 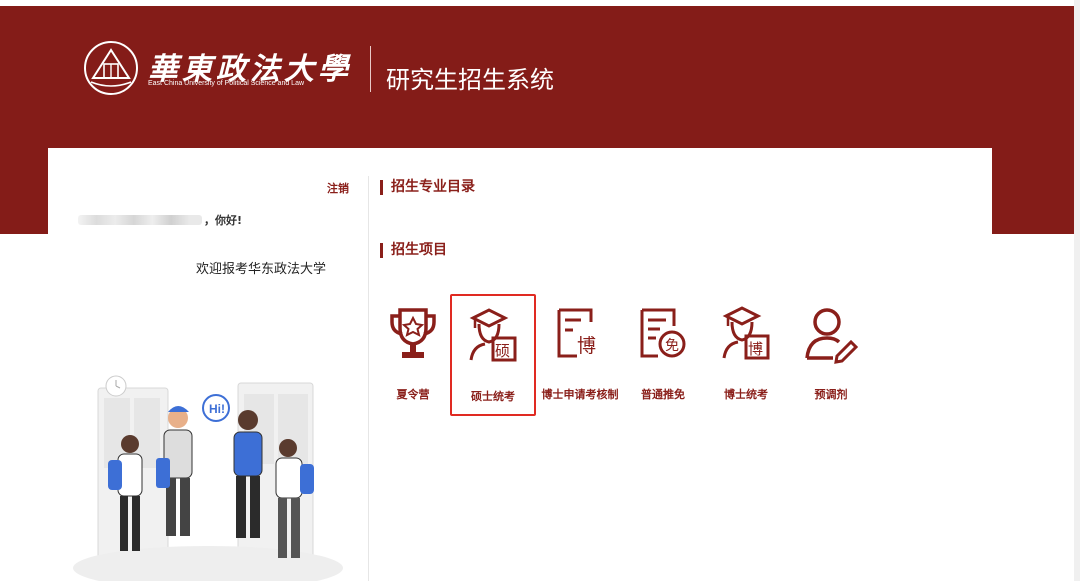 I want to click on trophy-icon, so click(x=413, y=333).